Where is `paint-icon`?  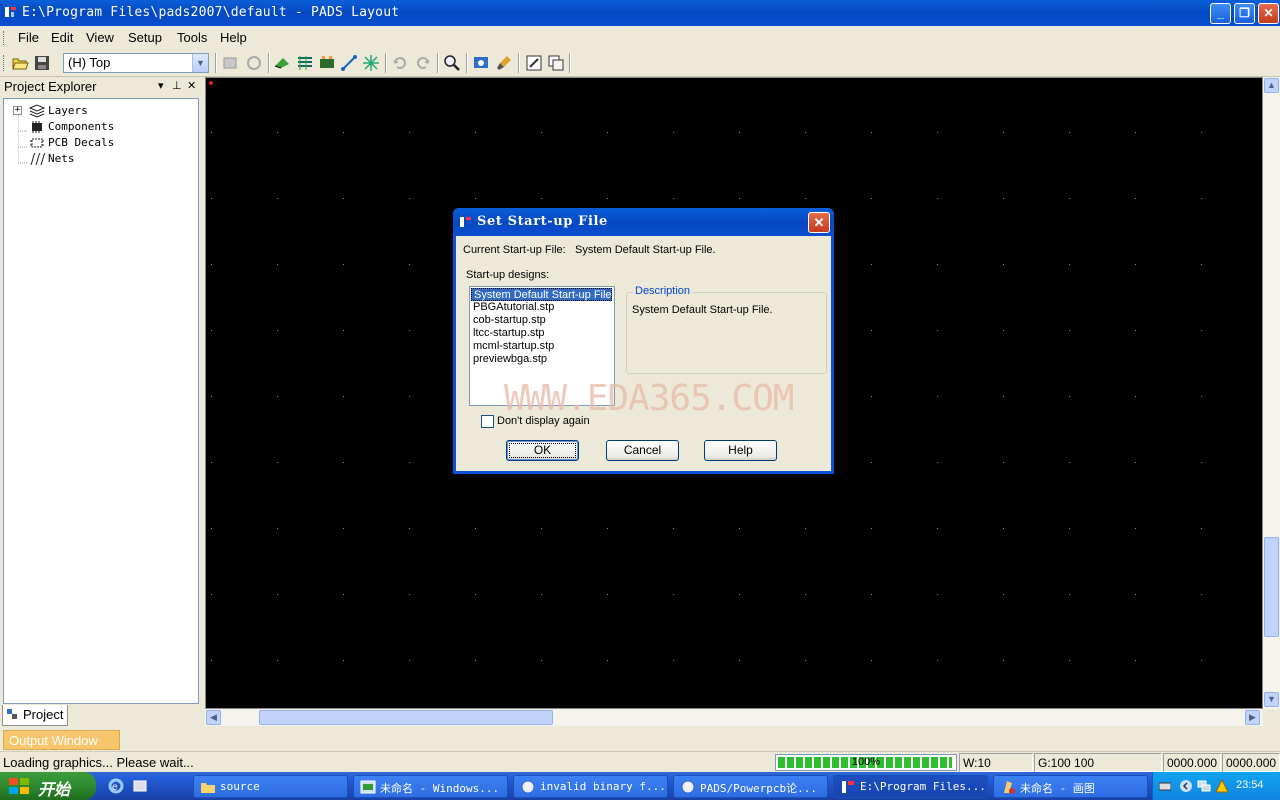 paint-icon is located at coordinates (1009, 787).